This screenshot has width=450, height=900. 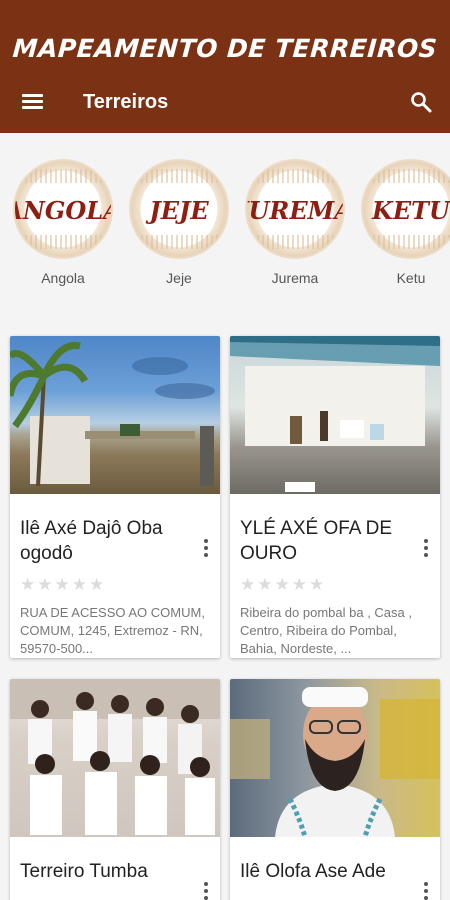 I want to click on menu-icon, so click(x=32, y=95).